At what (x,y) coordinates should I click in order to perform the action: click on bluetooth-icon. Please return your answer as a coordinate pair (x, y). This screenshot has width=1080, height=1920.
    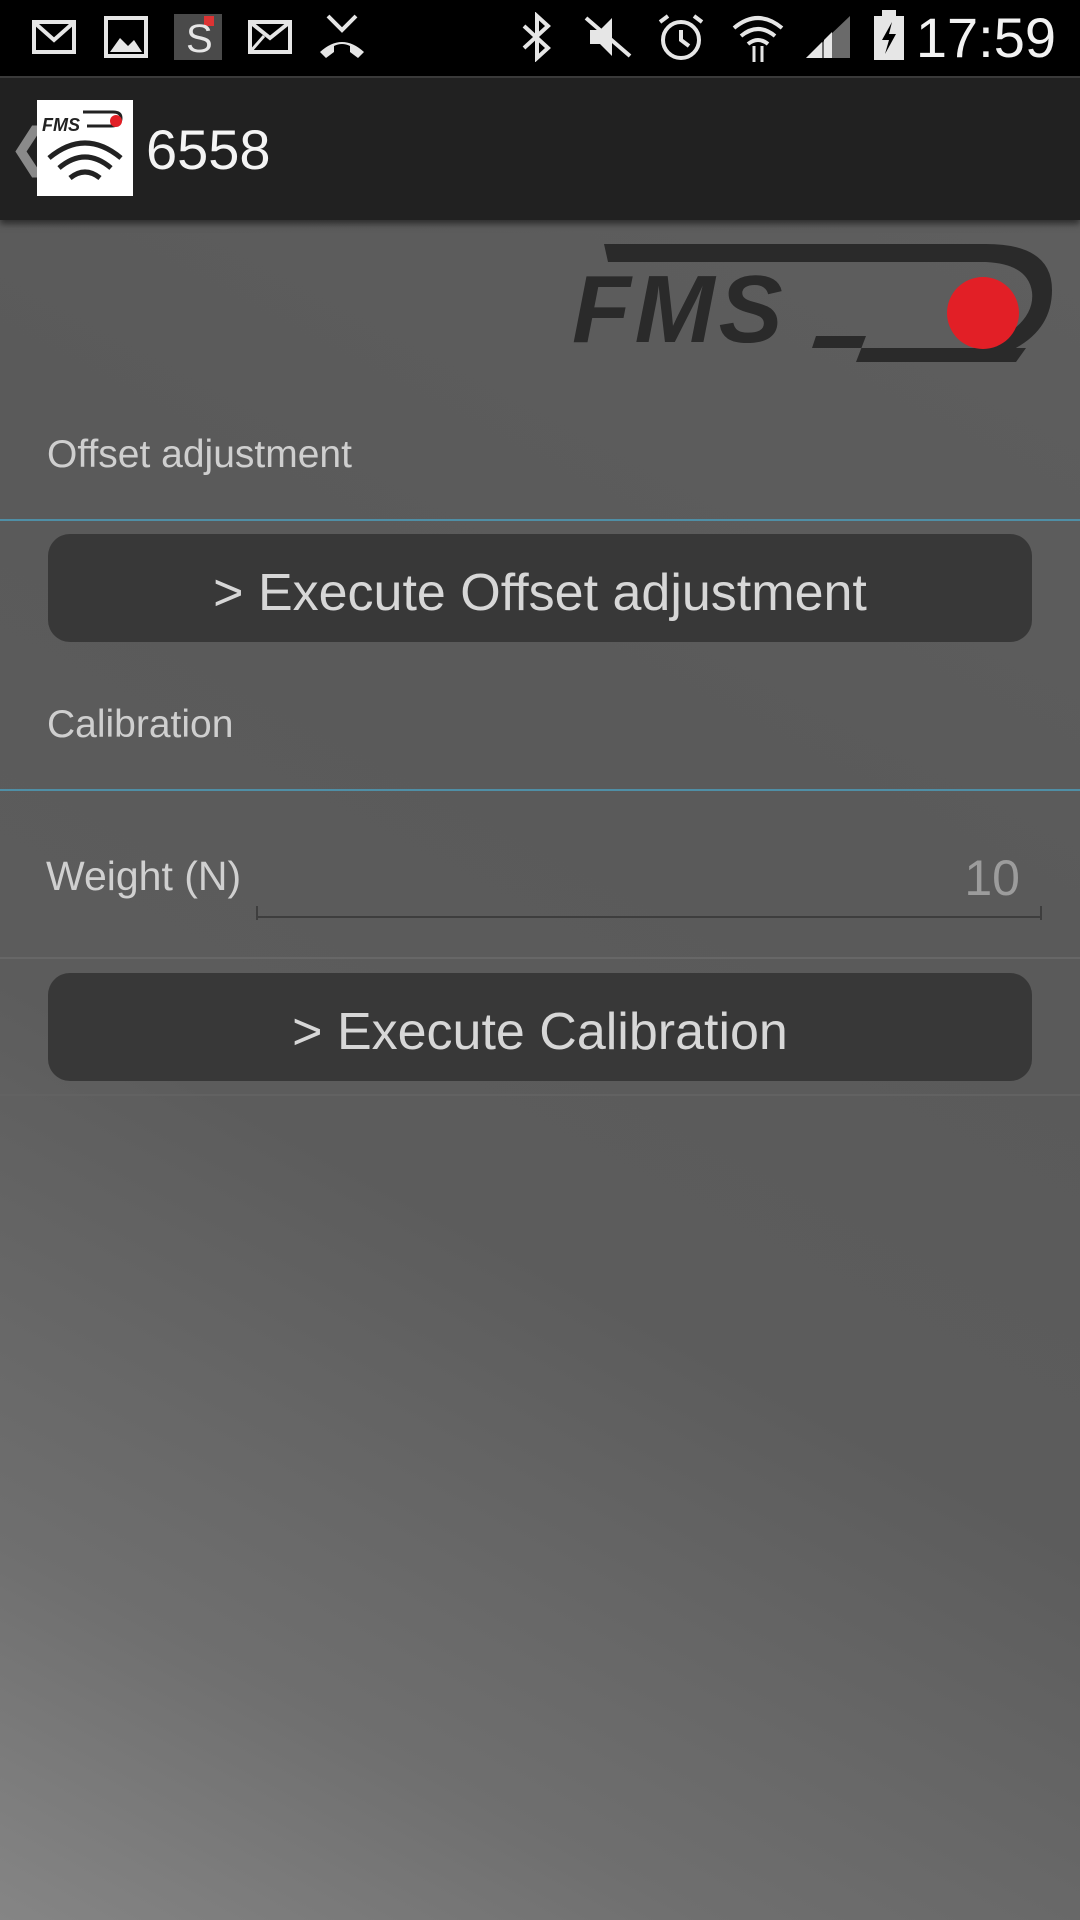
    Looking at the image, I should click on (536, 37).